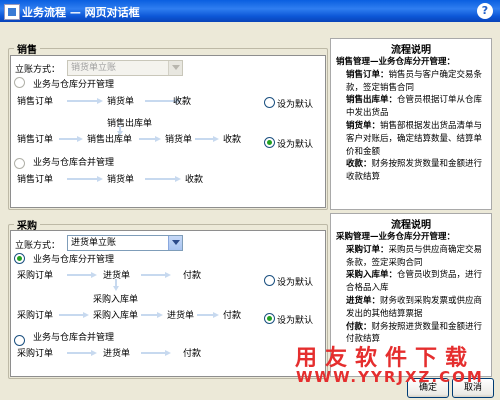  I want to click on sales-flow3-receipt: 收款, so click(194, 178).